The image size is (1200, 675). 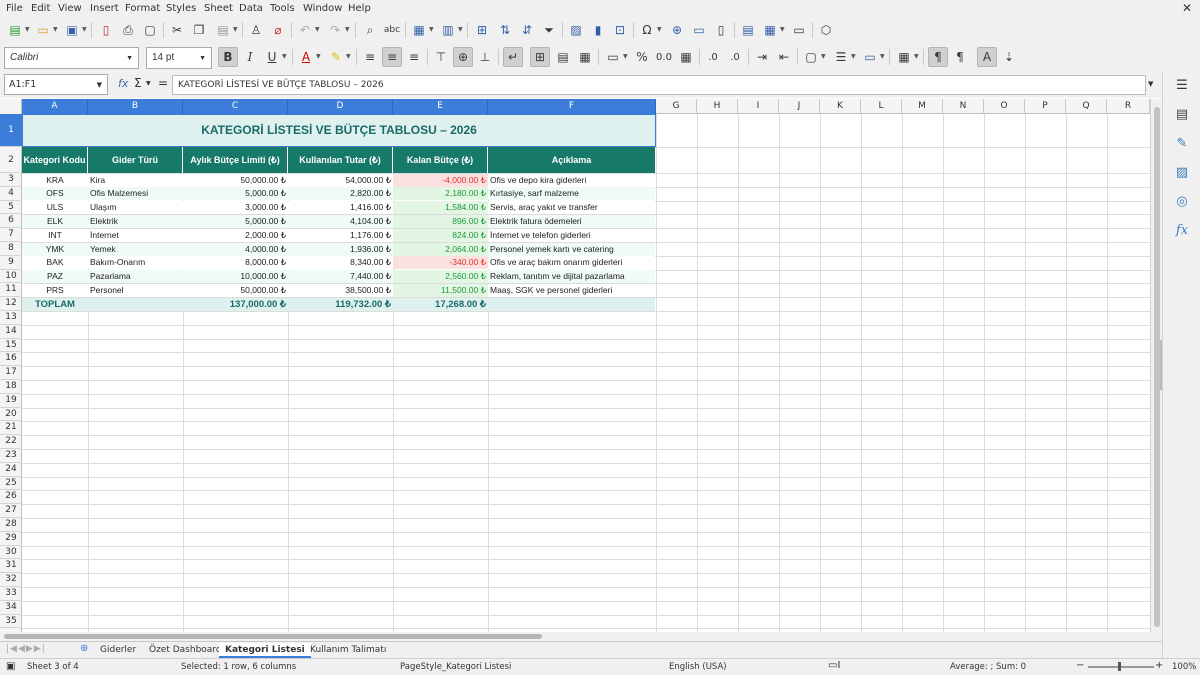 What do you see at coordinates (218, 8) in the screenshot?
I see `menu-sheet: Sheet` at bounding box center [218, 8].